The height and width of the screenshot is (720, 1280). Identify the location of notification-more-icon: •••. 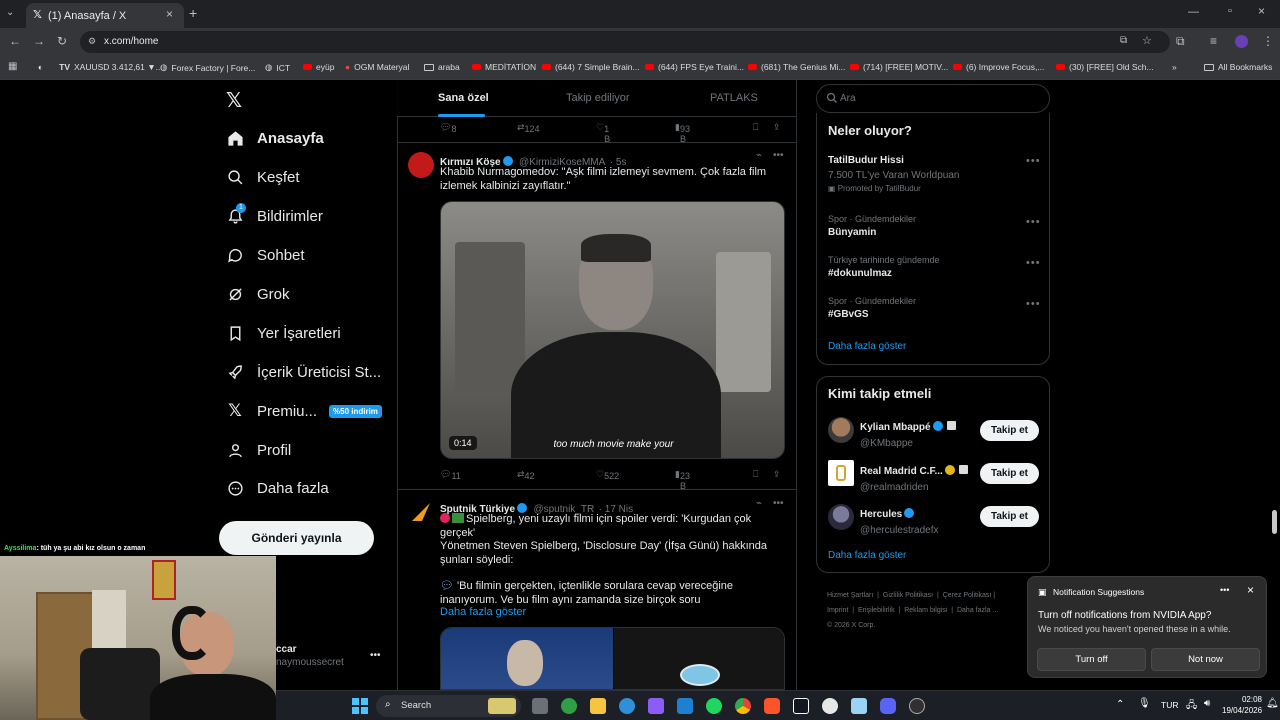
(1224, 590).